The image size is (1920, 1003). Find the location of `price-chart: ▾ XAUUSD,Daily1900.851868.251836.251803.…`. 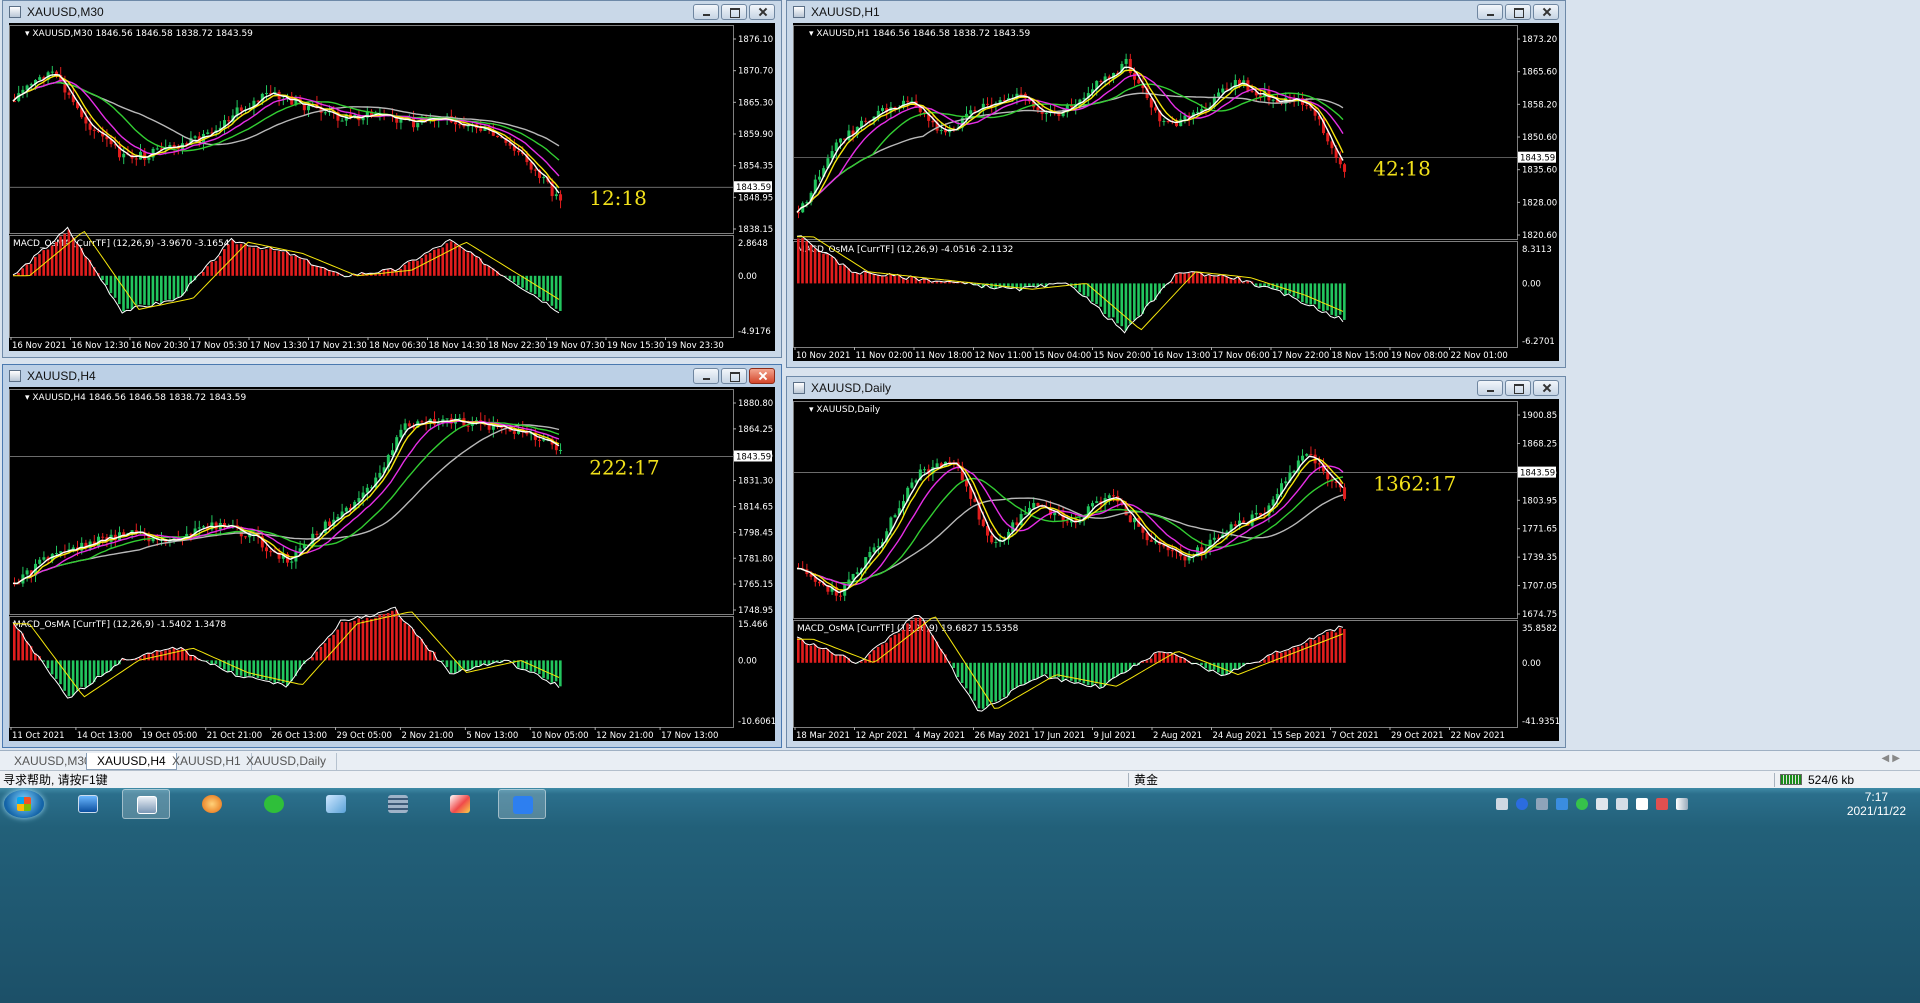

price-chart: ▾ XAUUSD,Daily1900.851868.251836.251803.… is located at coordinates (1176, 570).